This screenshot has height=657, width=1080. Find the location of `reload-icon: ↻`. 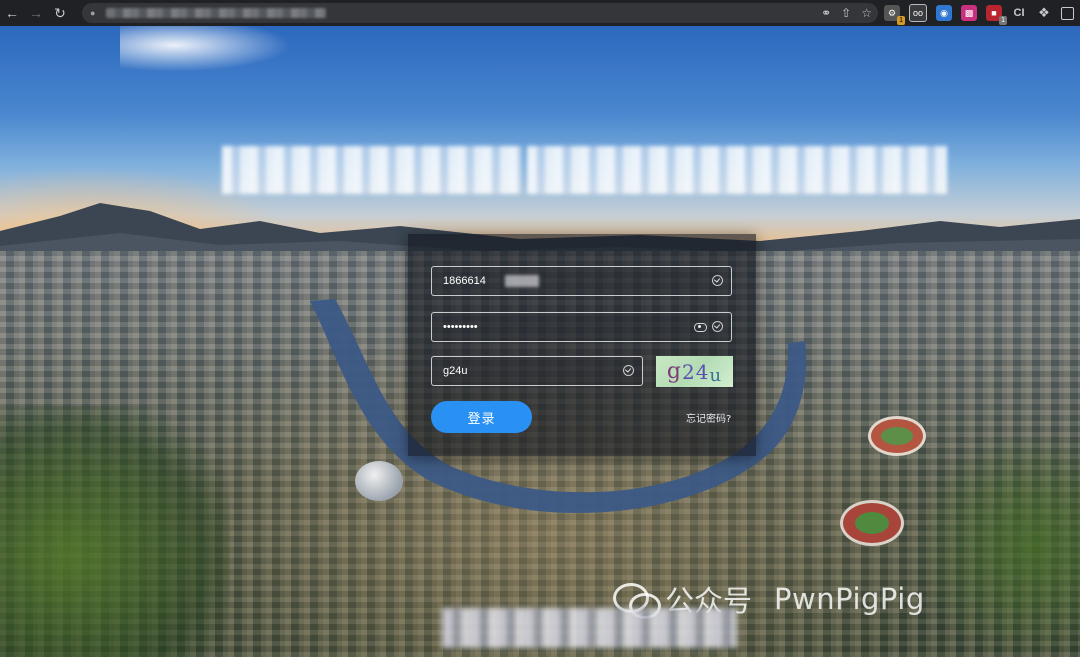

reload-icon: ↻ is located at coordinates (60, 12).